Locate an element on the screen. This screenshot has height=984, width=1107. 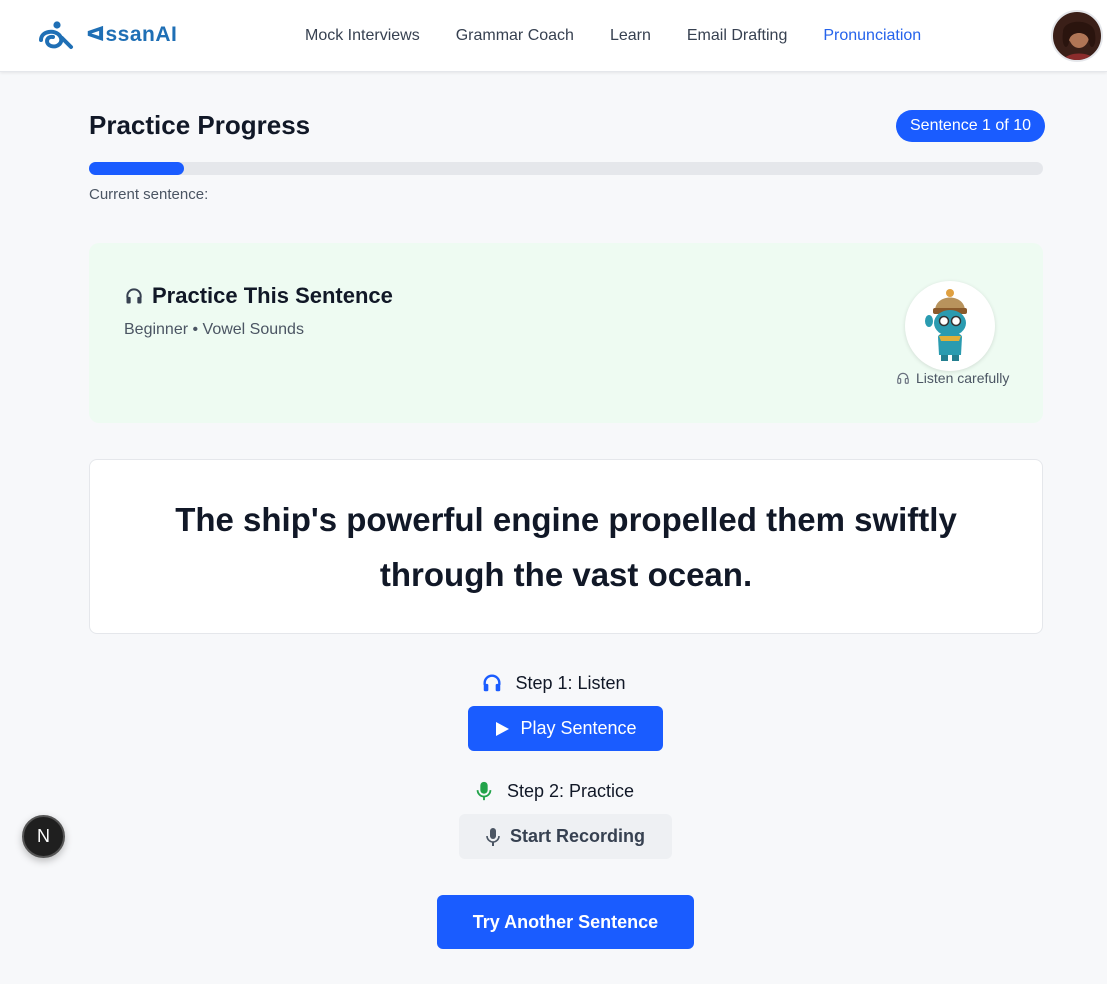
start-recording-button: Start Recording is located at coordinates (565, 836).